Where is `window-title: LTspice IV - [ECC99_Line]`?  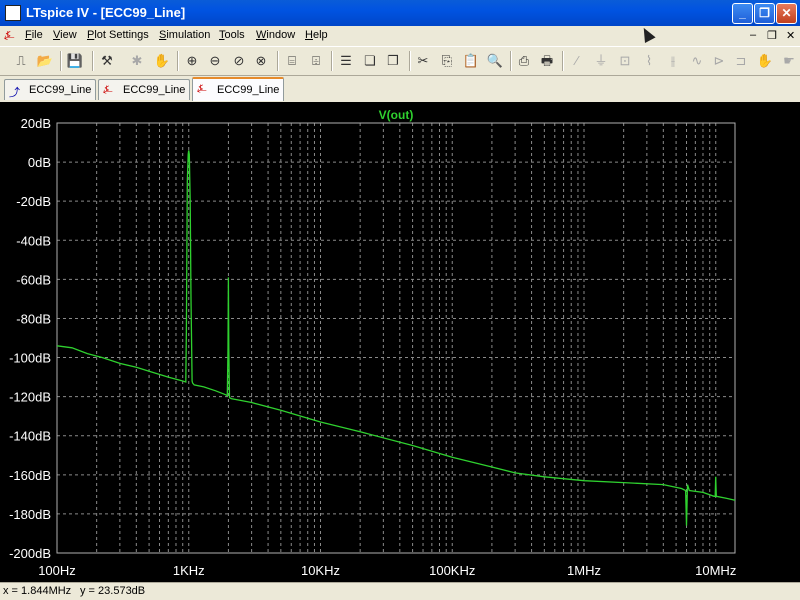
window-title: LTspice IV - [ECC99_Line] is located at coordinates (106, 12).